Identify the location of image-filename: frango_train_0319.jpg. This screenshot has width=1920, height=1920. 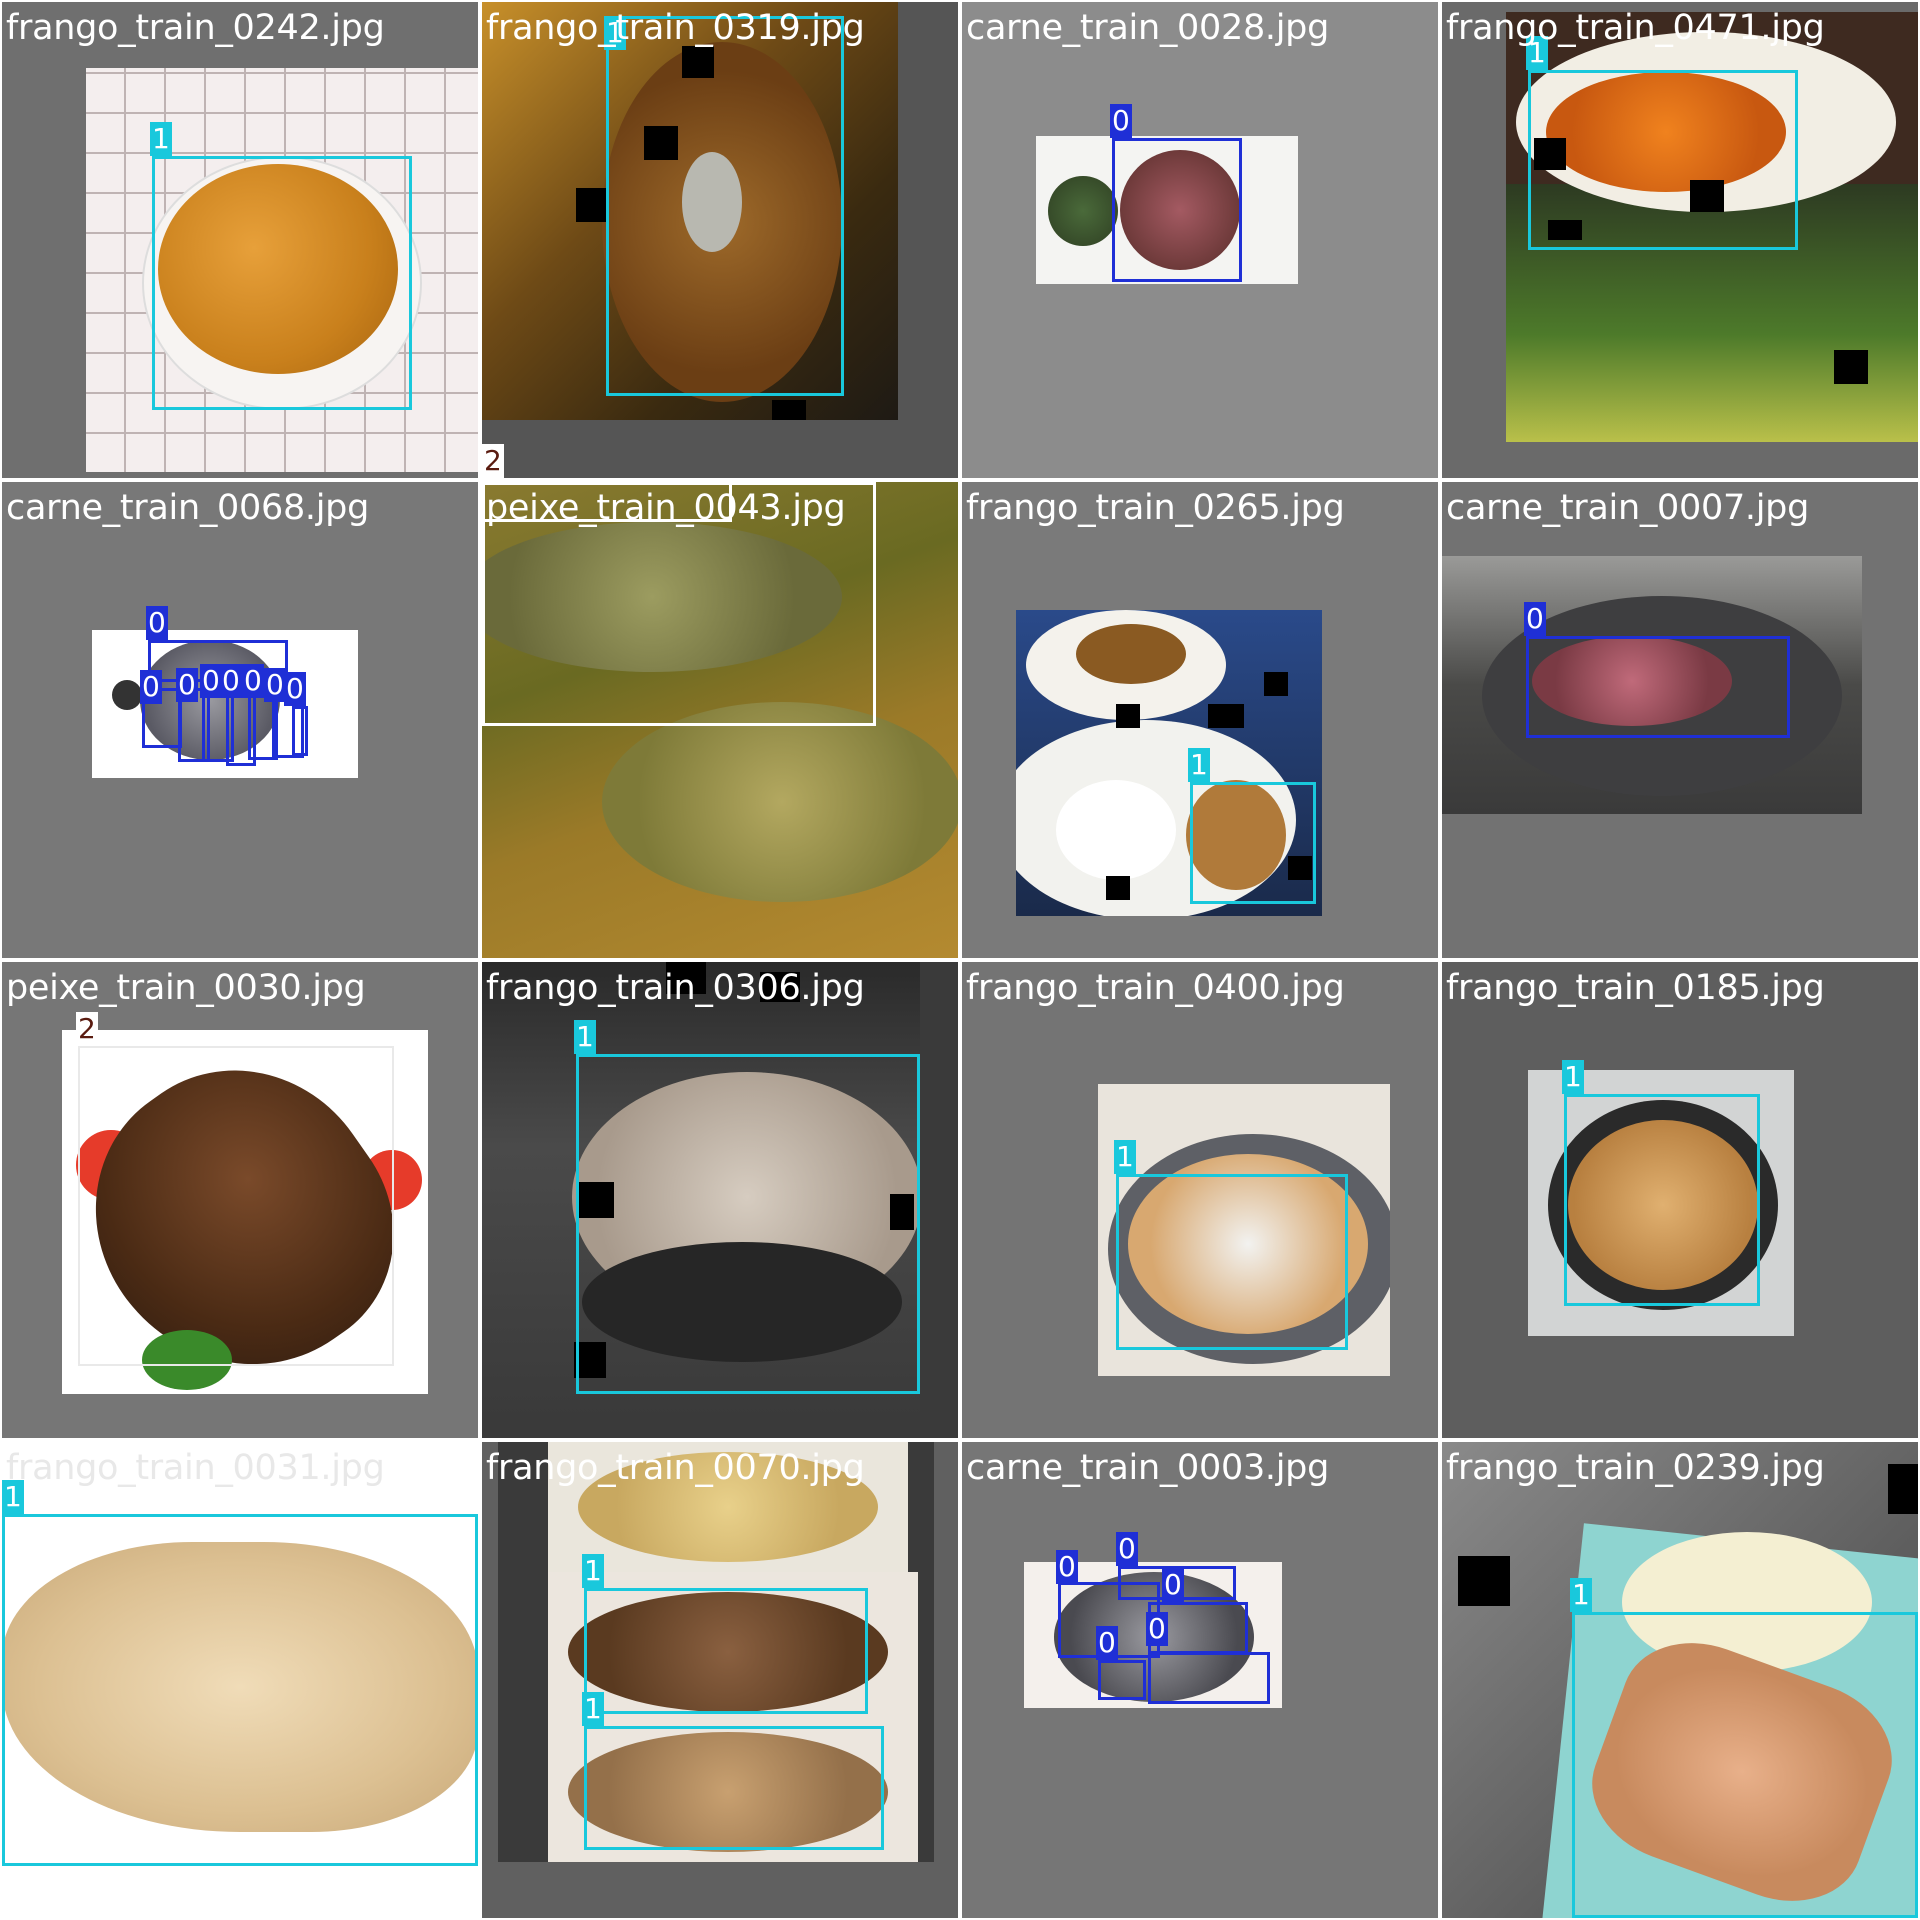
(675, 28).